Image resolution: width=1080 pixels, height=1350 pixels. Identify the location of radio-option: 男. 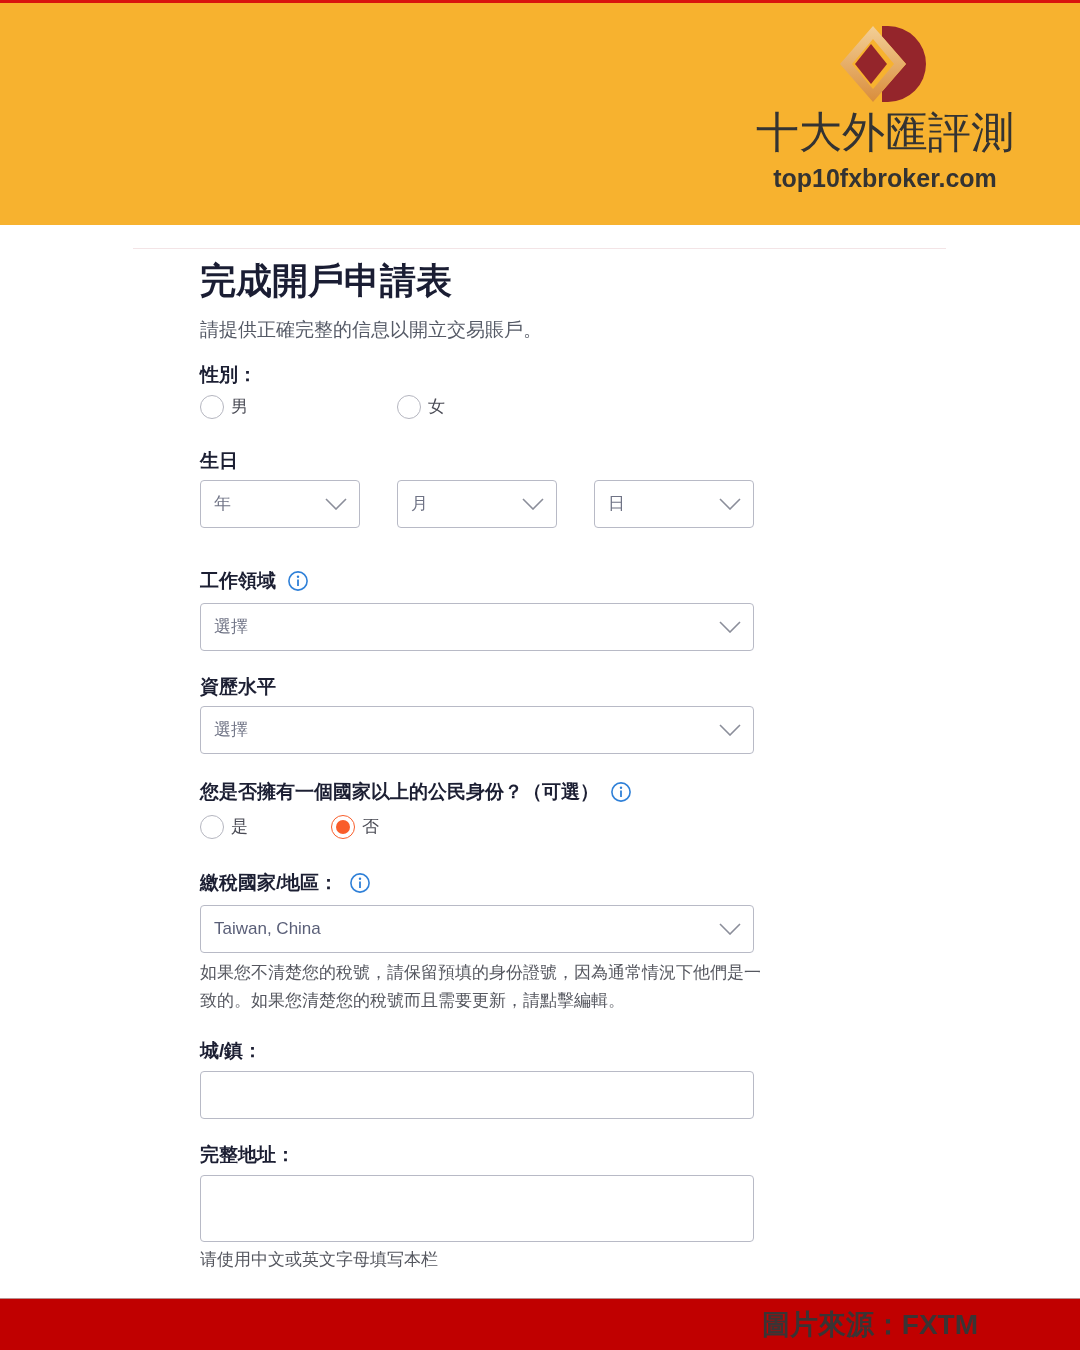
(224, 407).